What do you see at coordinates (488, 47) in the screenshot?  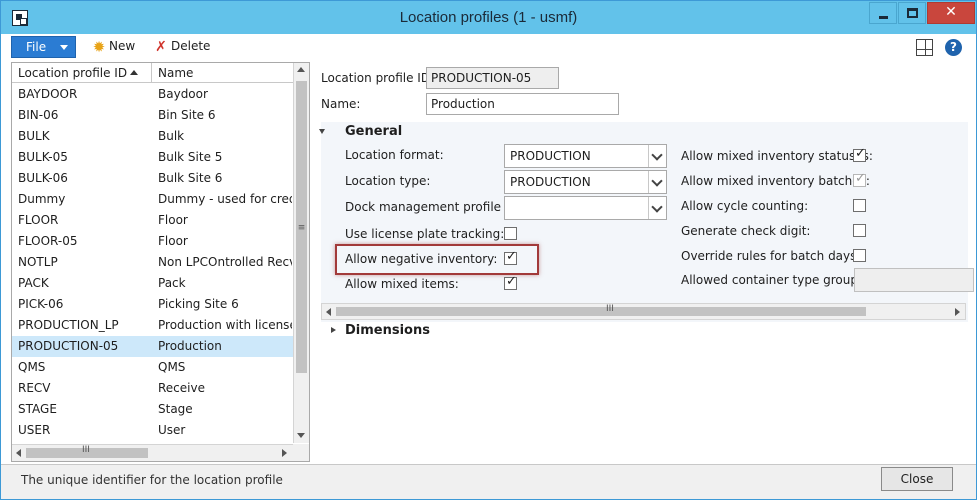 I see `action-pane: File ✹ New ✗ Delete ?` at bounding box center [488, 47].